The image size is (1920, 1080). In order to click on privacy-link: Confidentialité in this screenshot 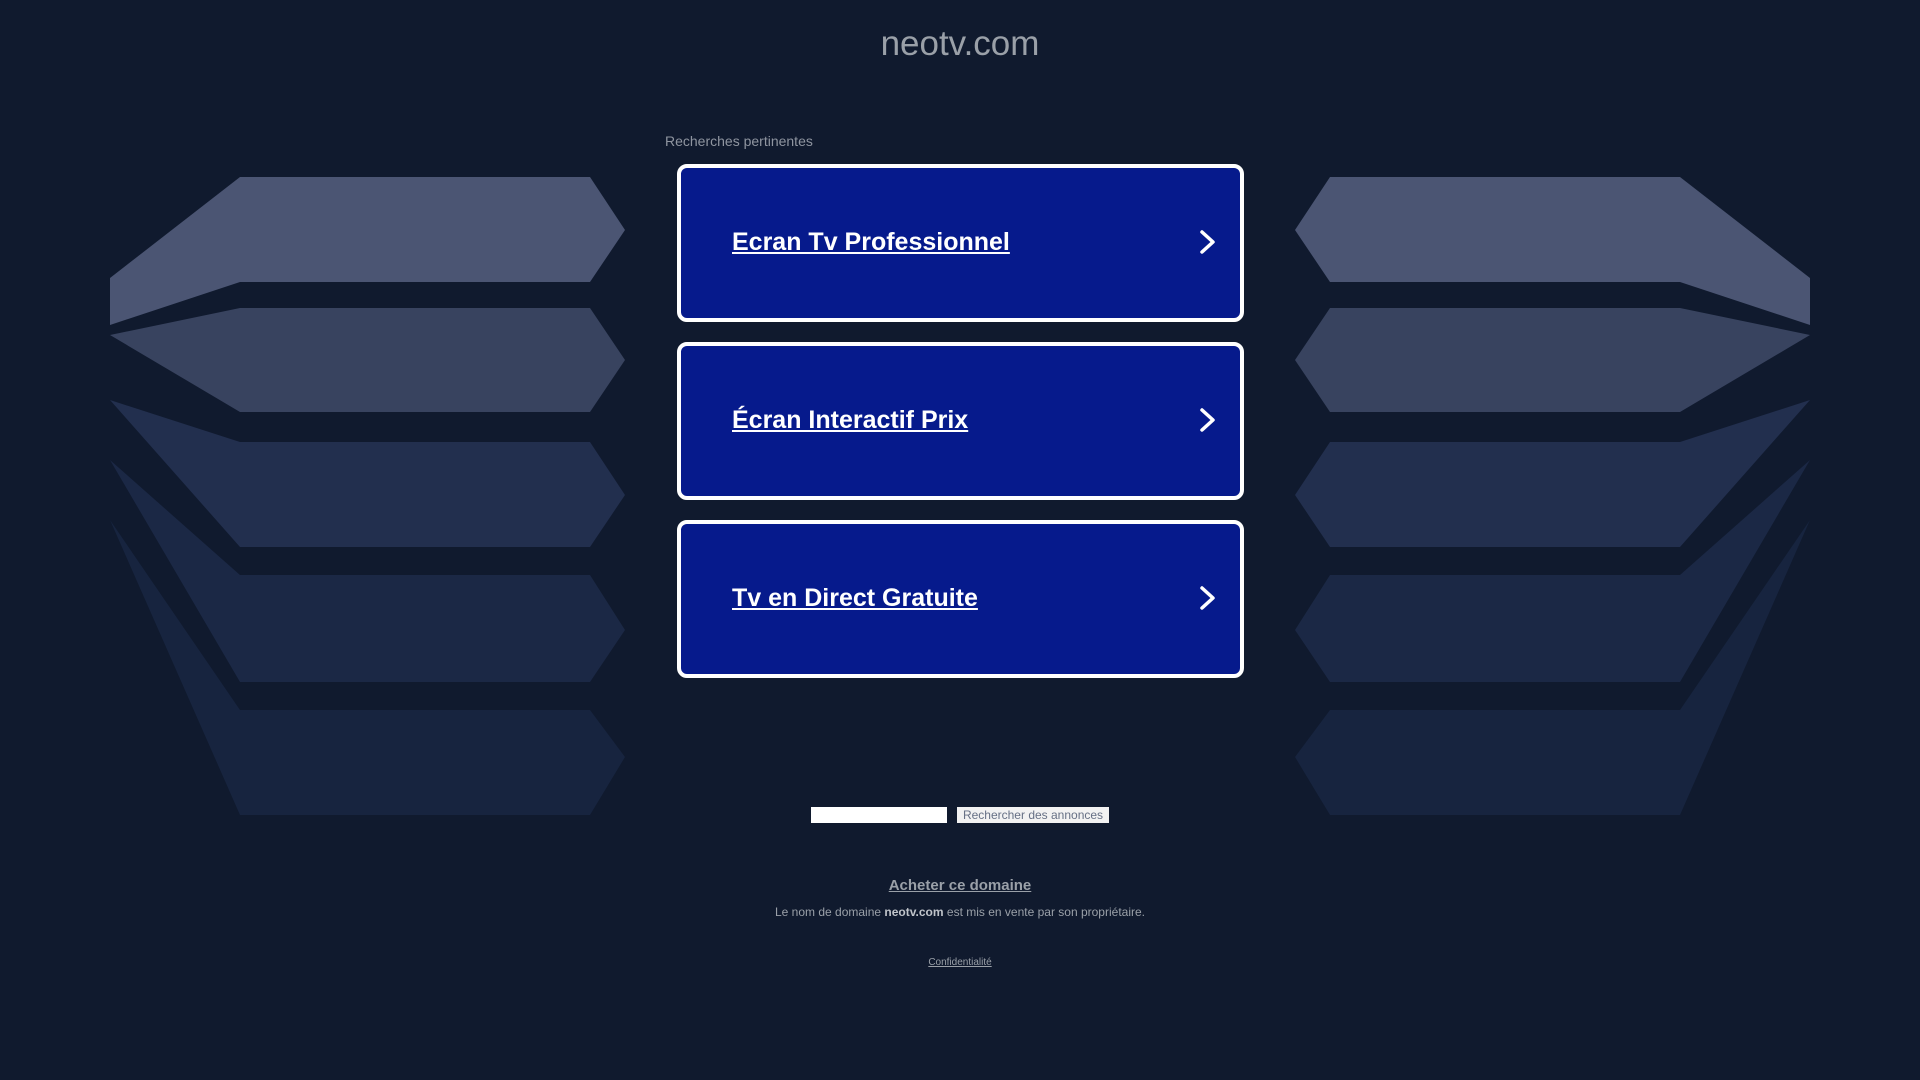, I will do `click(960, 962)`.